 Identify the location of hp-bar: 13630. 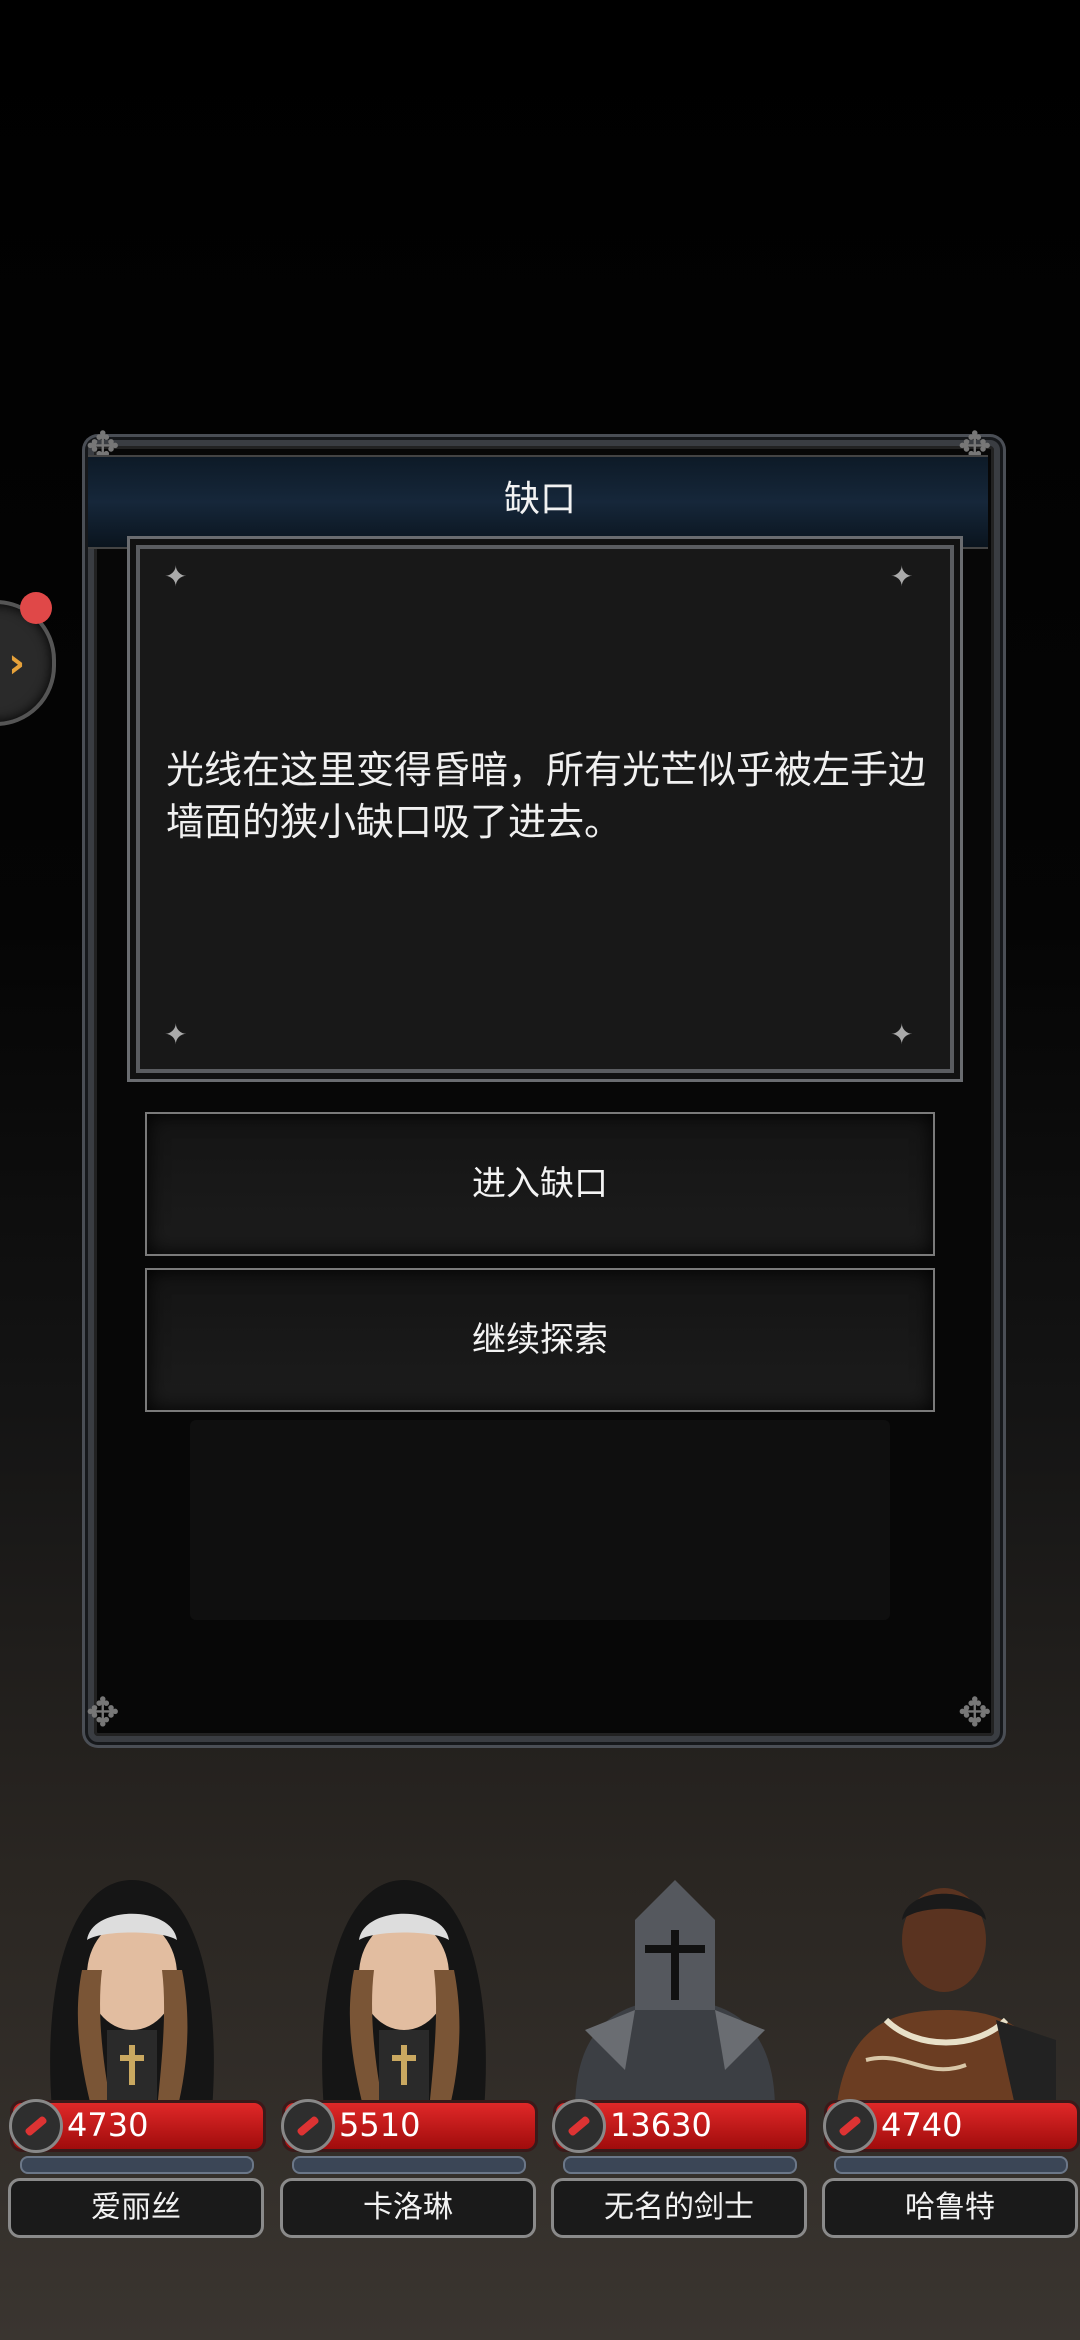
(680, 2126).